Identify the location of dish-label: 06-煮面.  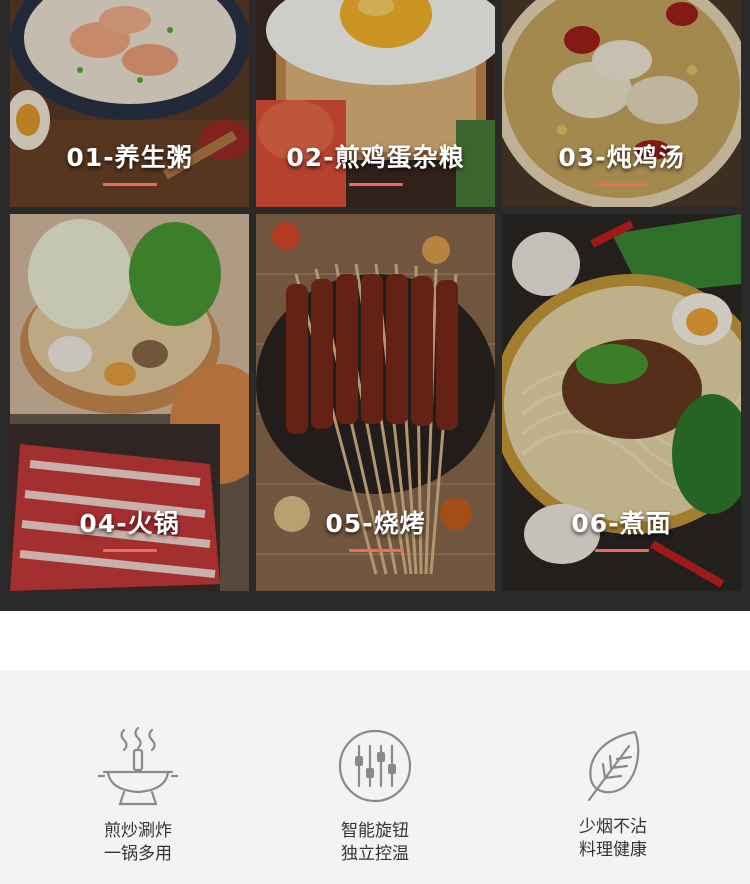
(621, 523).